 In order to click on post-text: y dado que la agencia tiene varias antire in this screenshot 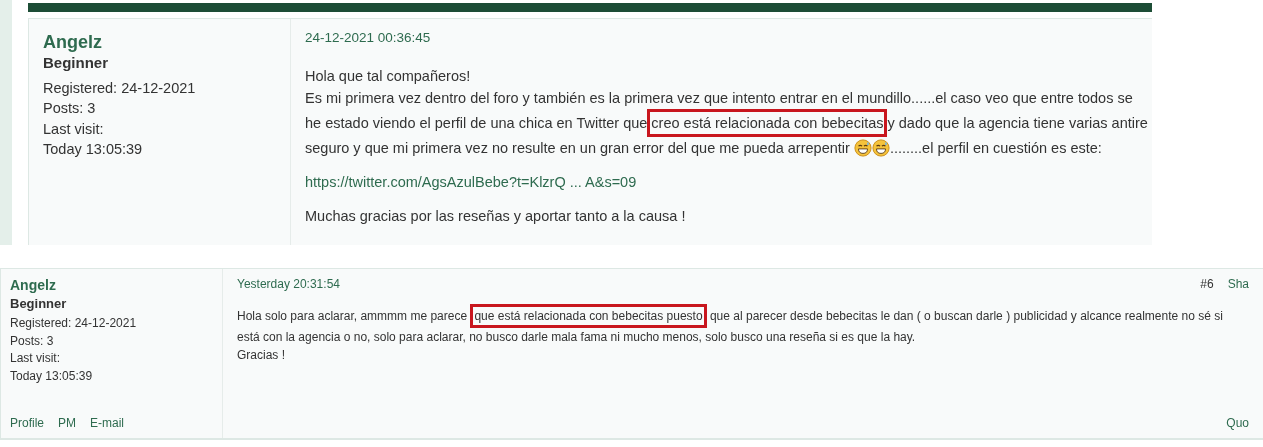, I will do `click(1017, 123)`.